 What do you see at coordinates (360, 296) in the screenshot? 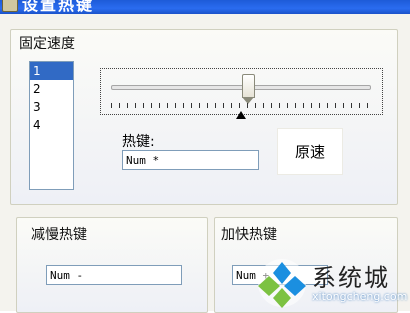
I see `watermark-text-en: xitongcheng.com` at bounding box center [360, 296].